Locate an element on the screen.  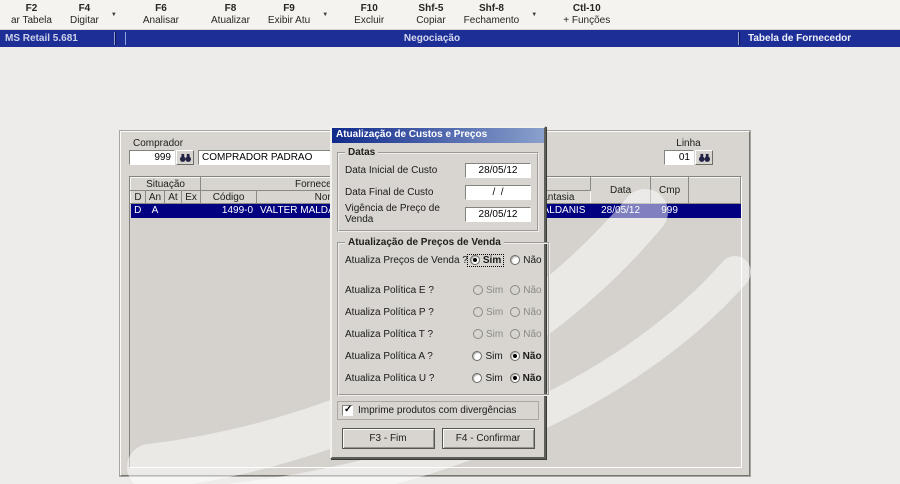
toolbar-label: Fechamento is located at coordinates (491, 20).